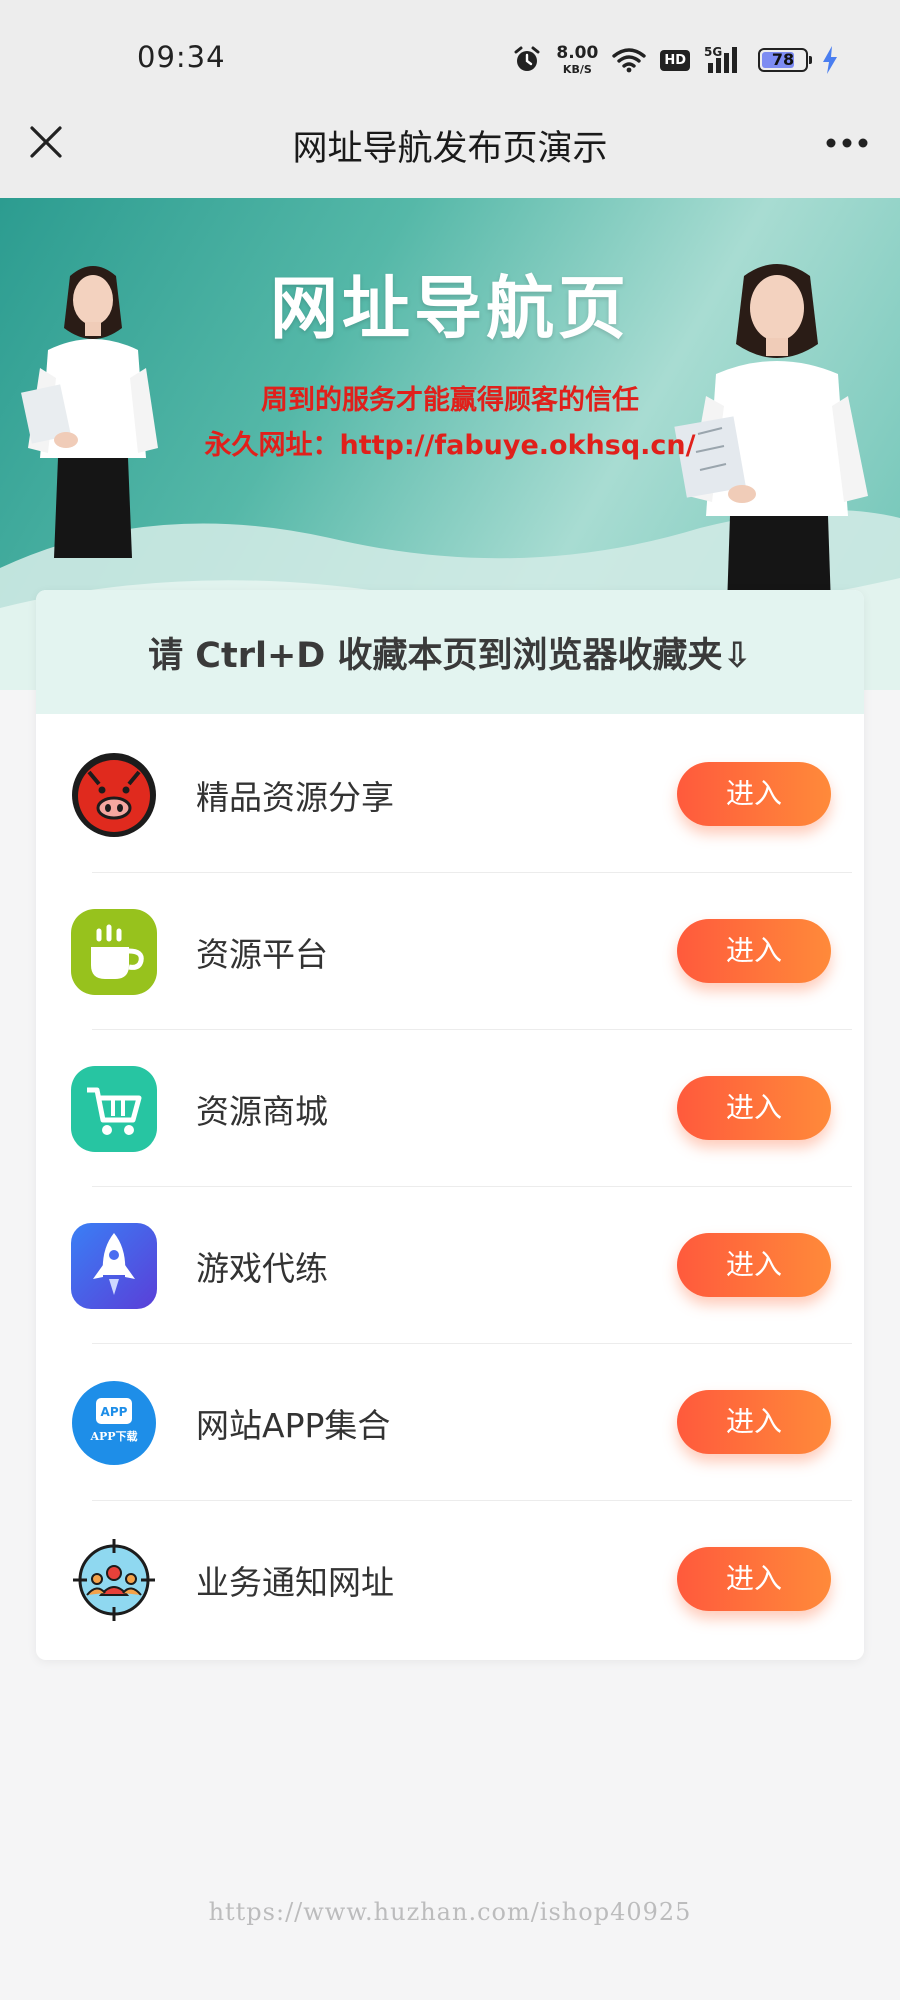 The width and height of the screenshot is (900, 2000). Describe the element at coordinates (450, 951) in the screenshot. I see `list-item: 资源平台 进入` at that location.